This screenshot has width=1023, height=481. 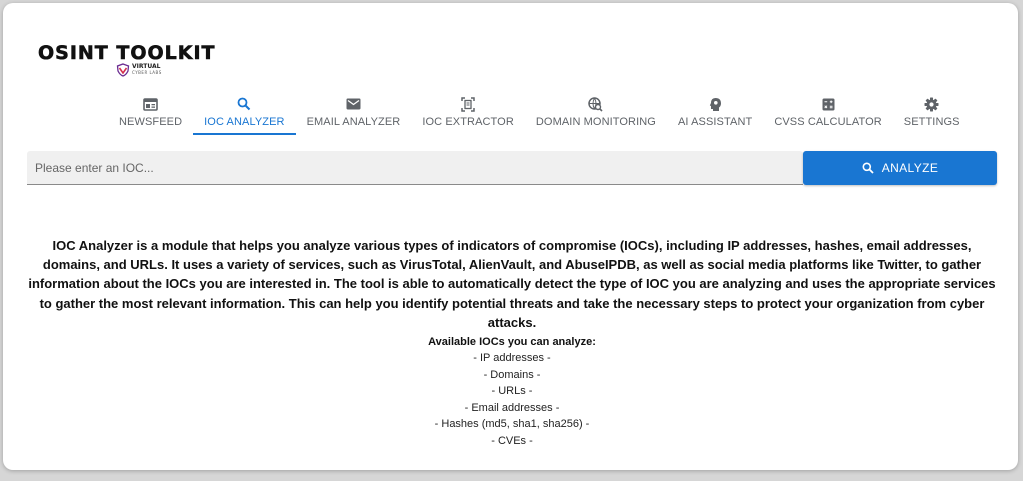 I want to click on shield-logo-icon, so click(x=123, y=70).